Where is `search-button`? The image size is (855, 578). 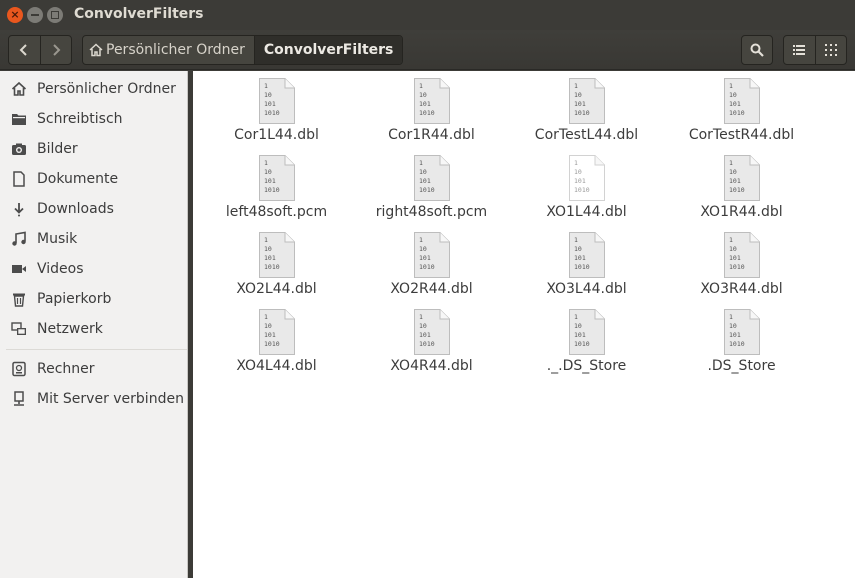 search-button is located at coordinates (757, 50).